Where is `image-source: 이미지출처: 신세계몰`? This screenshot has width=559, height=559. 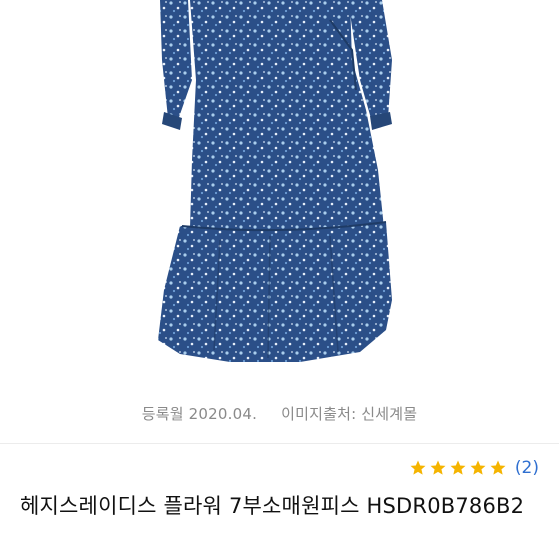 image-source: 이미지출처: 신세계몰 is located at coordinates (349, 414).